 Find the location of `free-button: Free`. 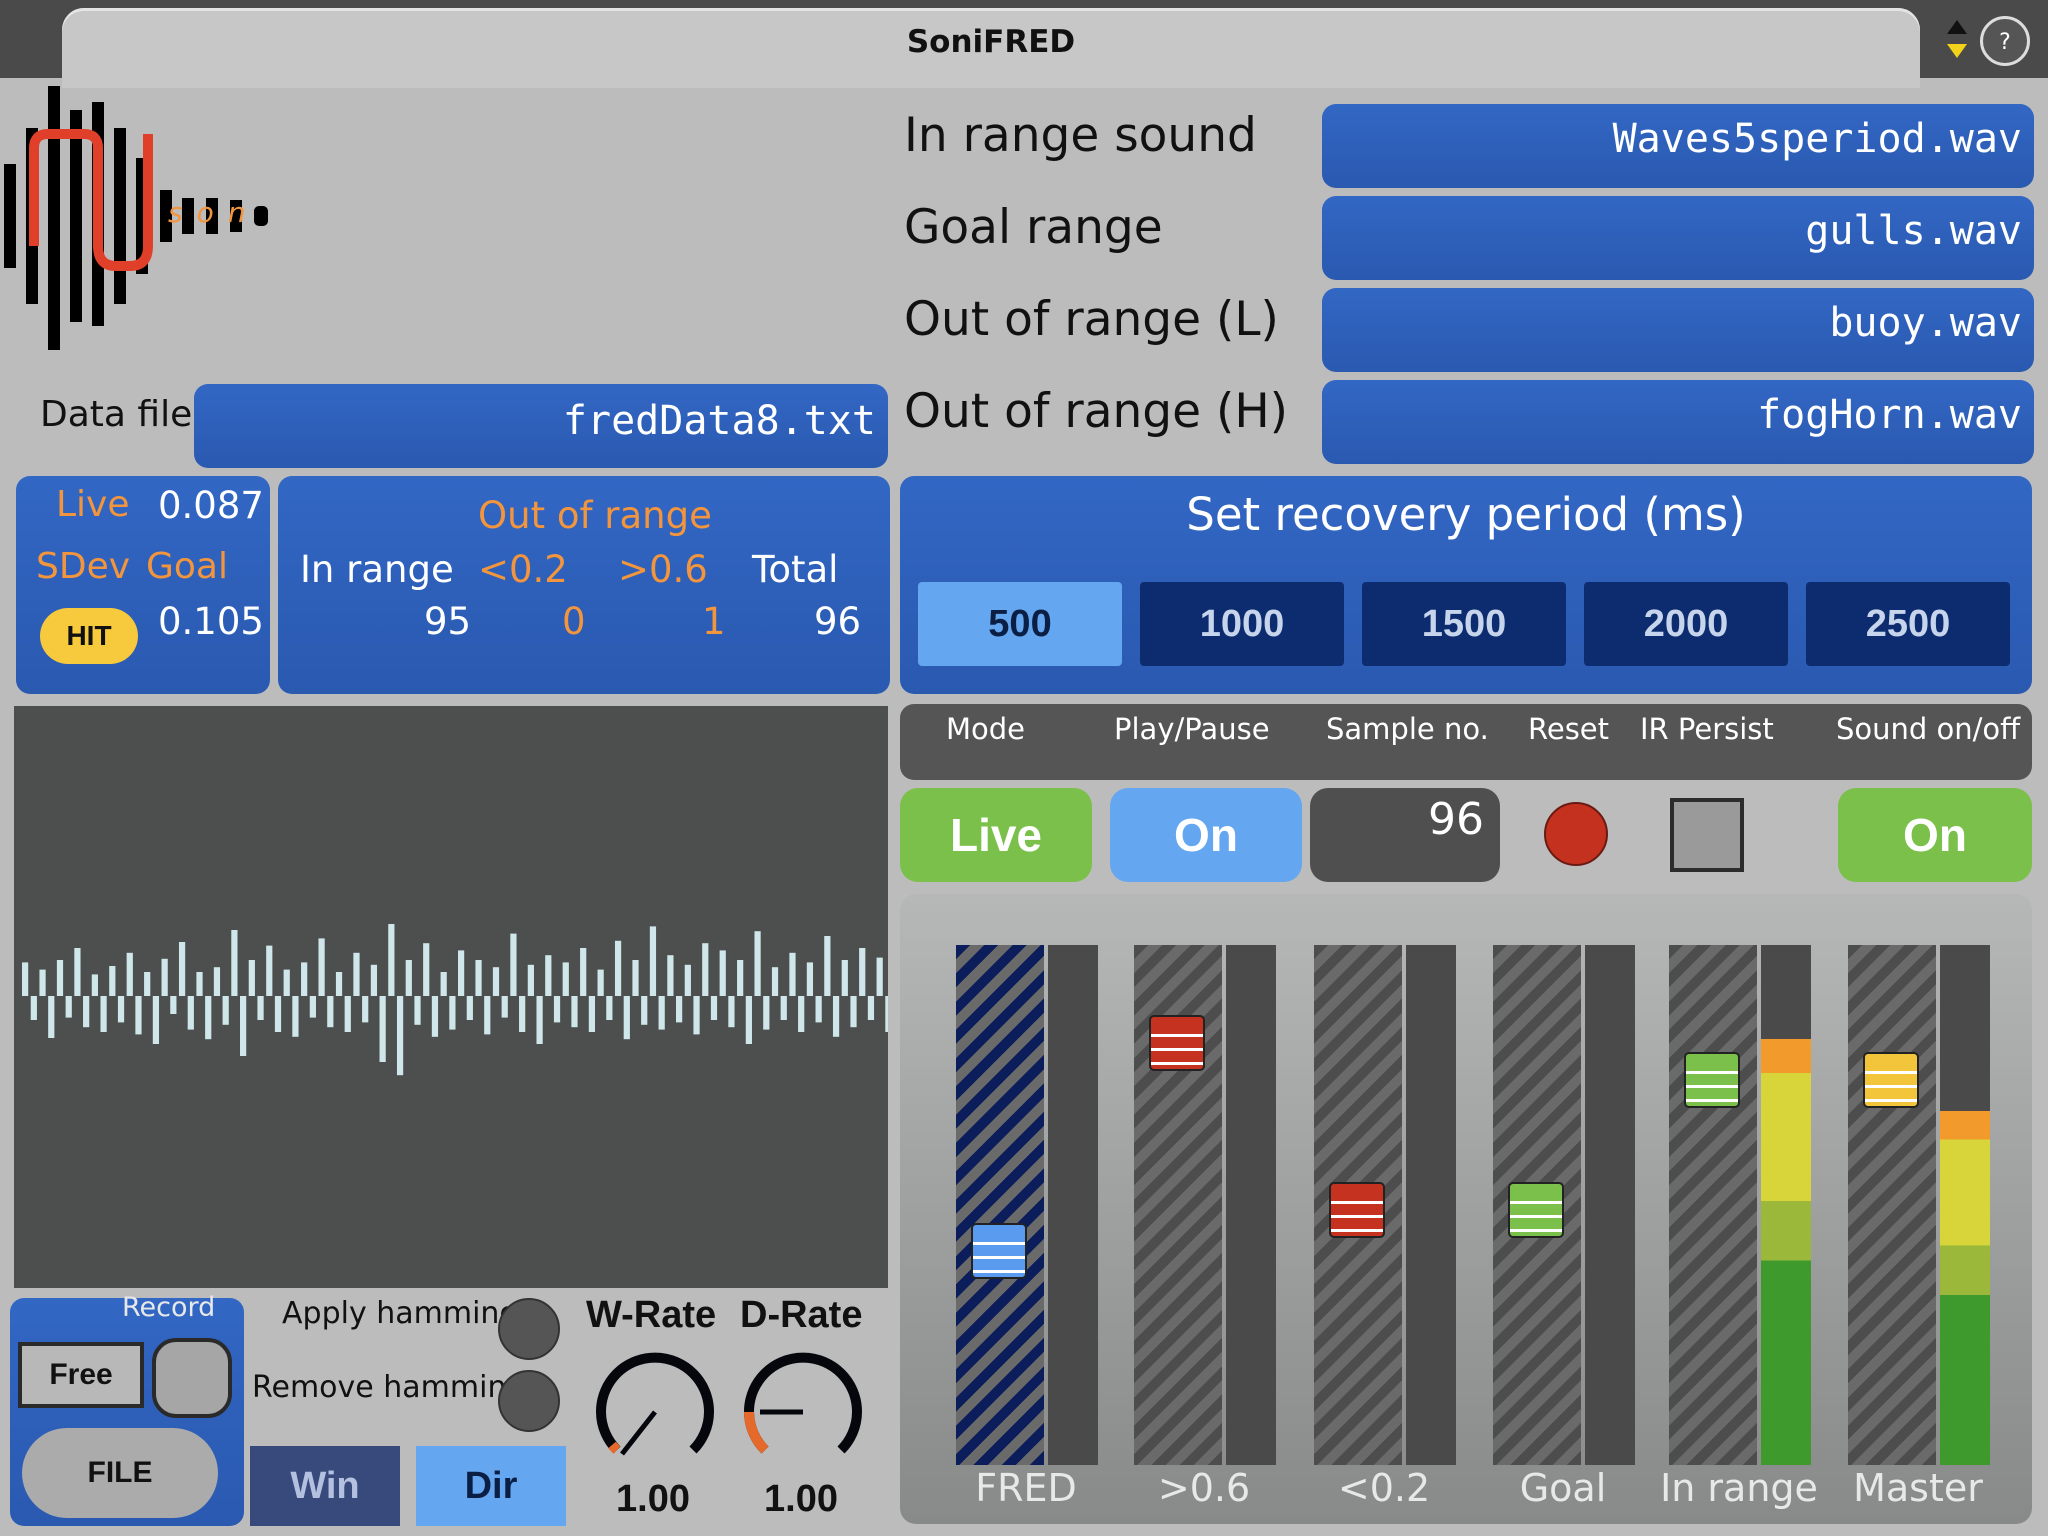

free-button: Free is located at coordinates (81, 1375).